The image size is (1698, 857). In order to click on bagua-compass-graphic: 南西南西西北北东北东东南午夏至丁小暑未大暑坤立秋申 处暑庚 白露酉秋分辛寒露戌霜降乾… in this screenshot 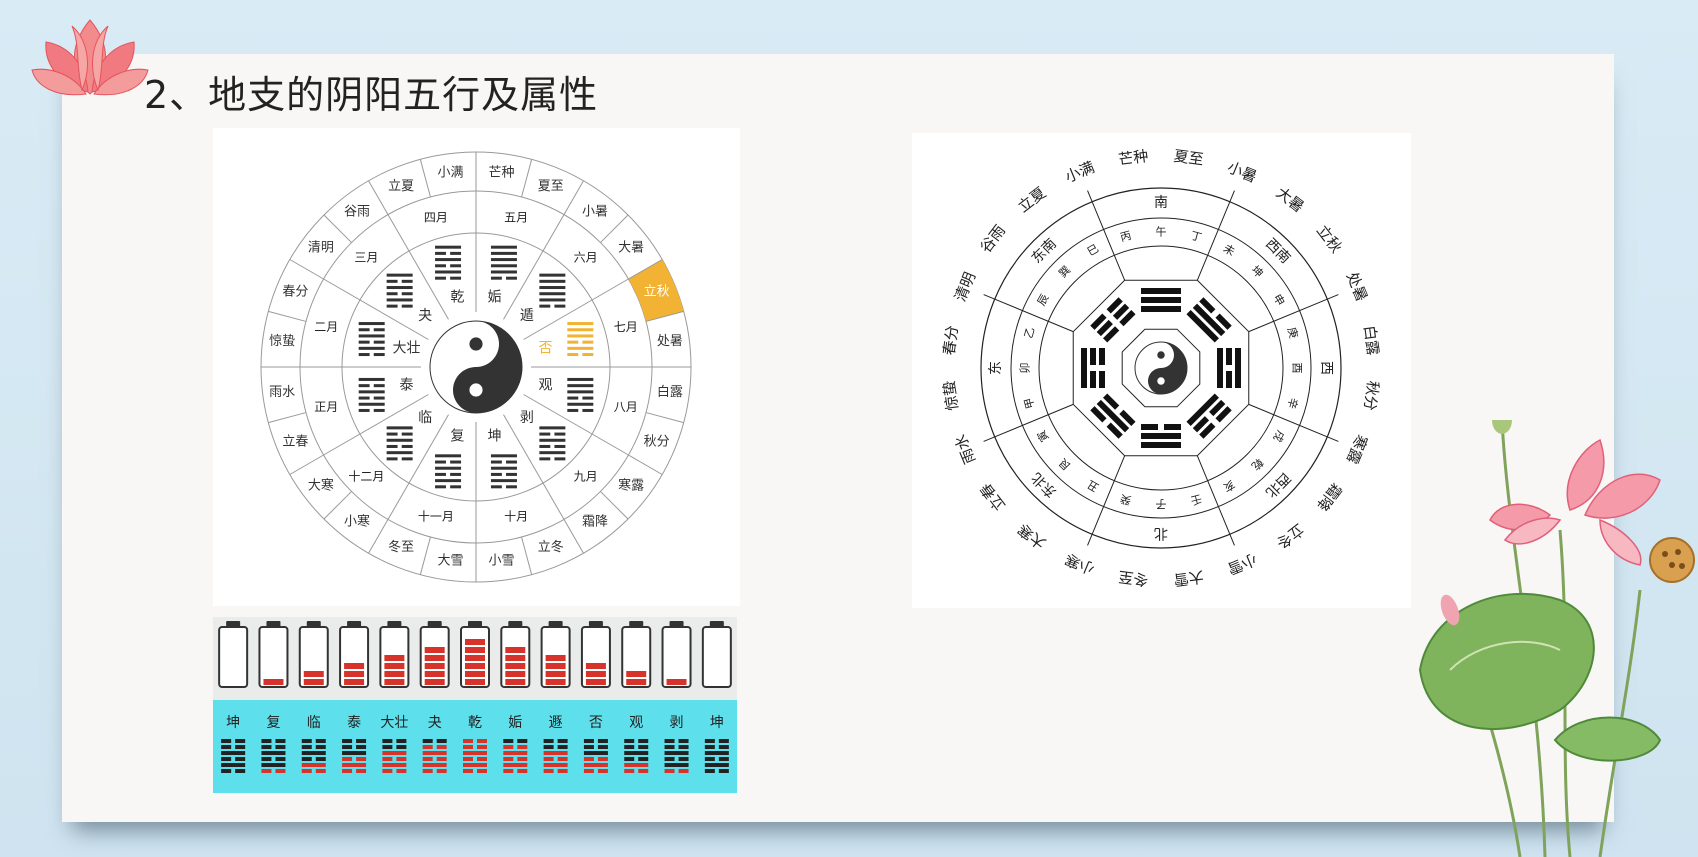, I will do `click(1161, 368)`.